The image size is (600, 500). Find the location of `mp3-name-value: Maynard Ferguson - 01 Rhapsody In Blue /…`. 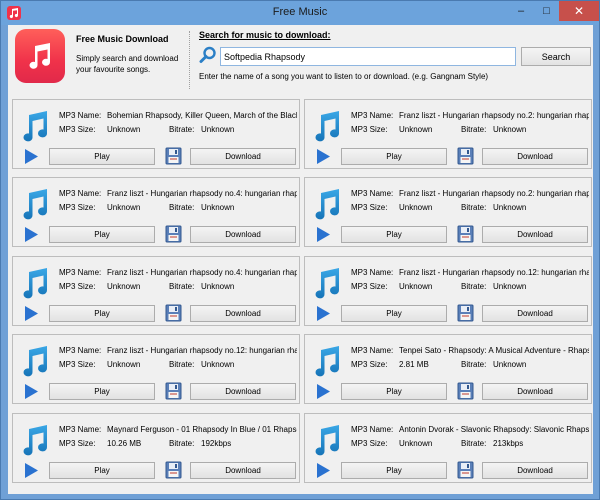

mp3-name-value: Maynard Ferguson - 01 Rhapsody In Blue /… is located at coordinates (202, 429).